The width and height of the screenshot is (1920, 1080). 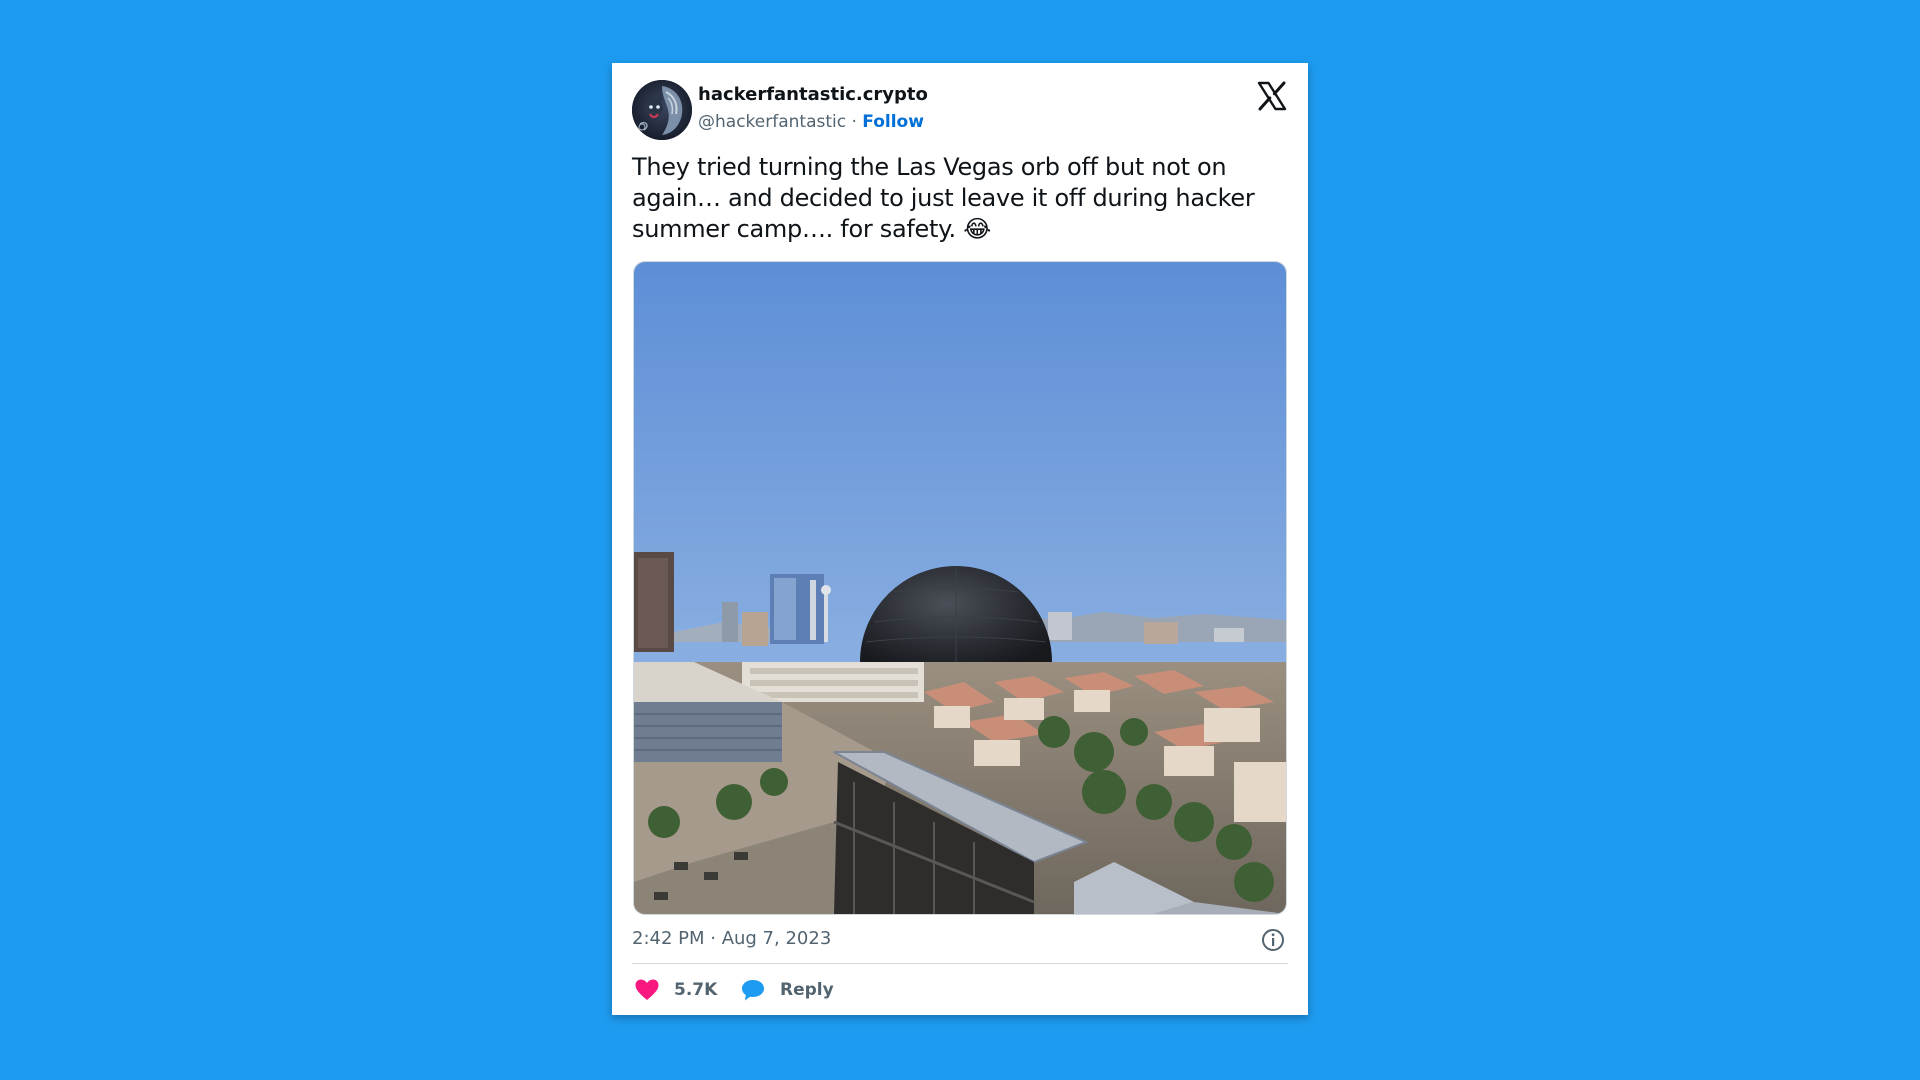 What do you see at coordinates (696, 990) in the screenshot?
I see `like-count: 5.7K` at bounding box center [696, 990].